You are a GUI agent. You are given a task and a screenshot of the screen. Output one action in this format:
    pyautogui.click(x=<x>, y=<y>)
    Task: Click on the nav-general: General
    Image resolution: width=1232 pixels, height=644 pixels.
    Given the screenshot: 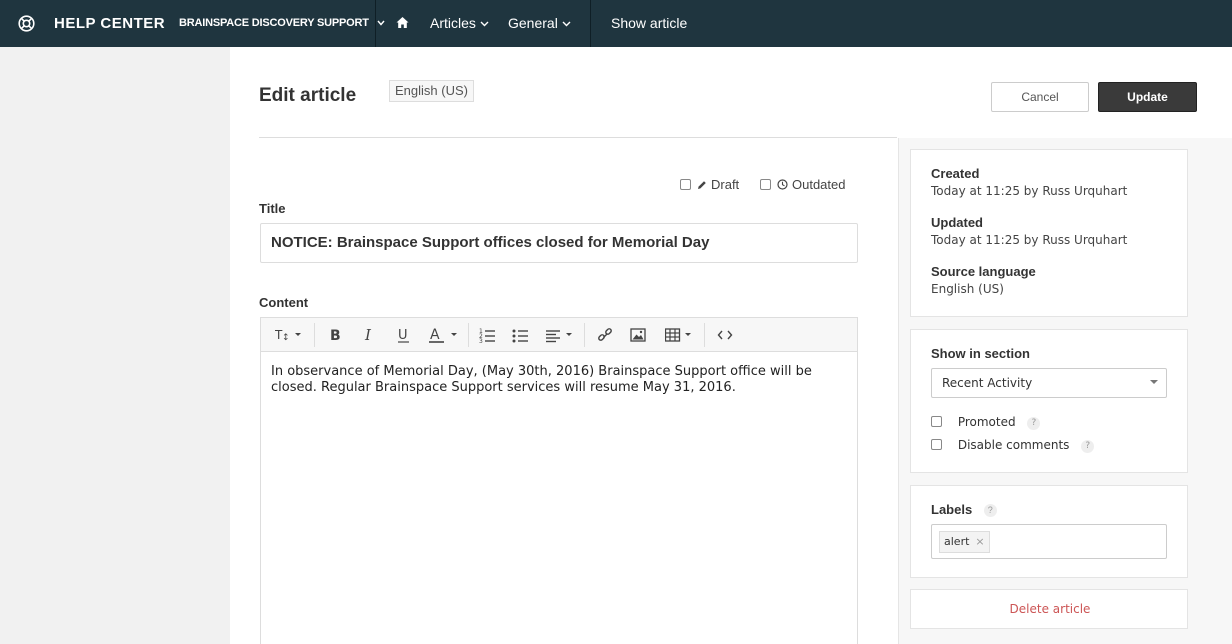 What is the action you would take?
    pyautogui.click(x=539, y=23)
    